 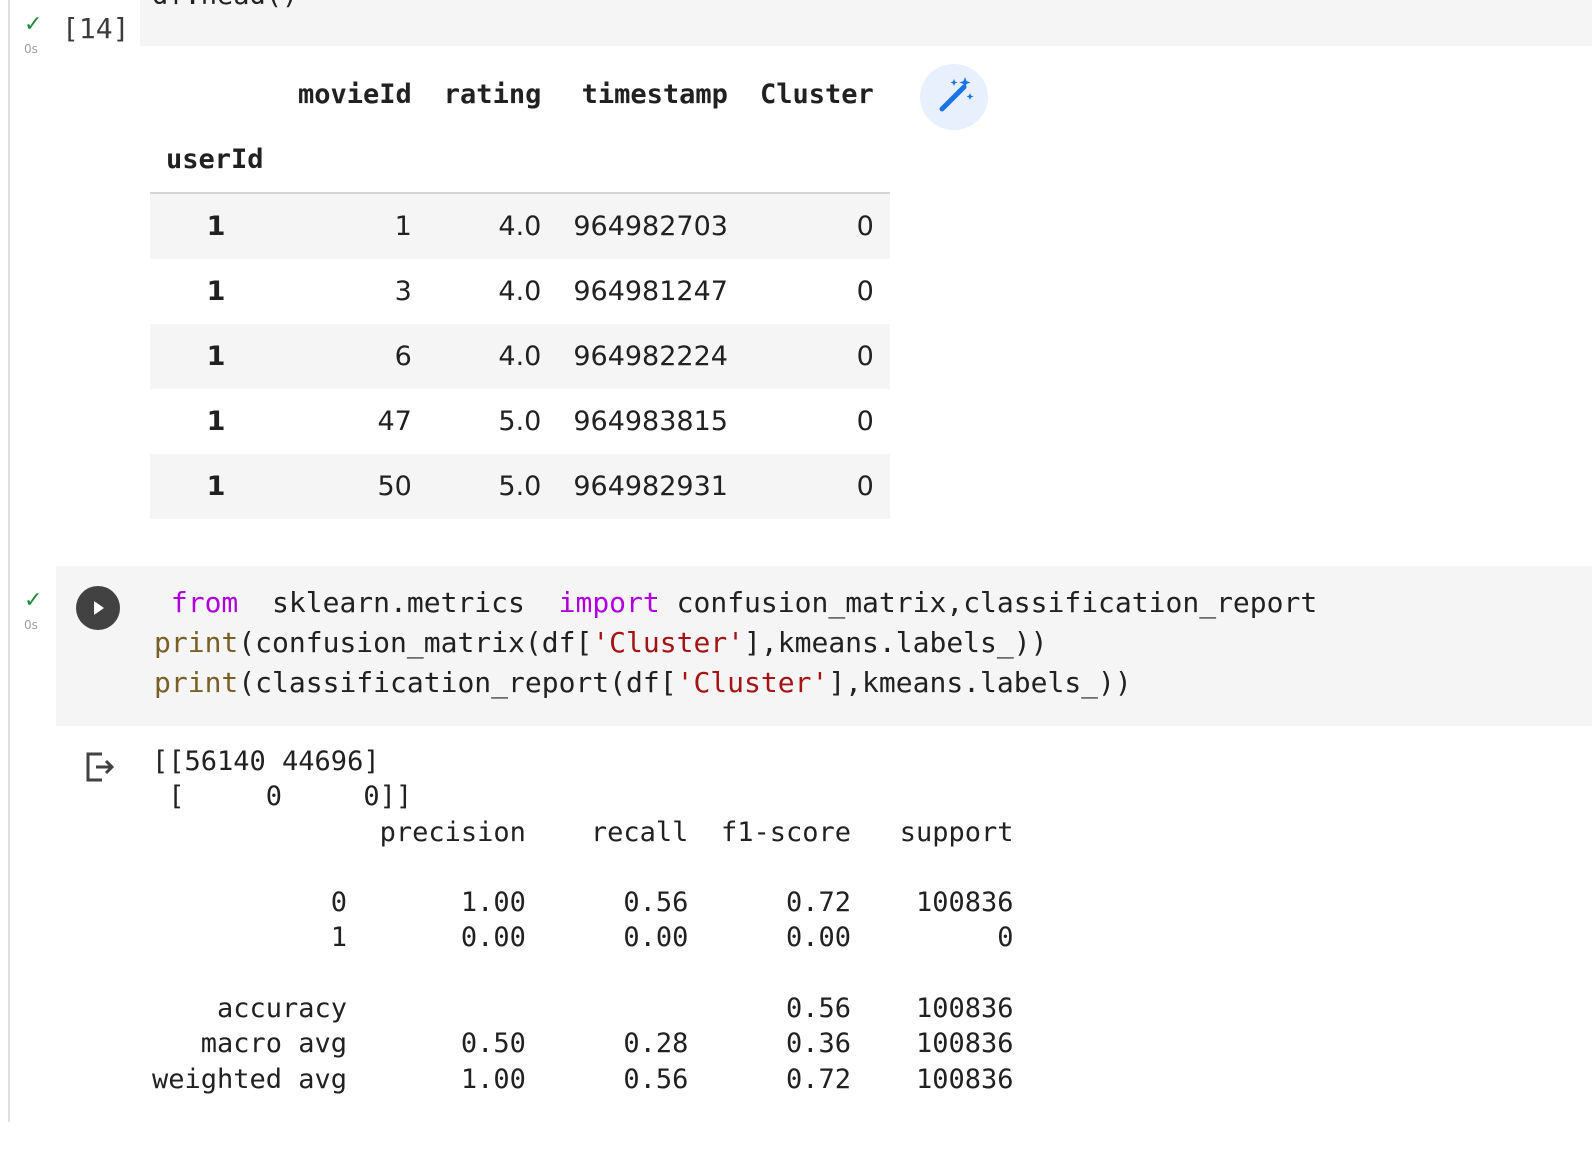 I want to click on play-icon, so click(x=99, y=608).